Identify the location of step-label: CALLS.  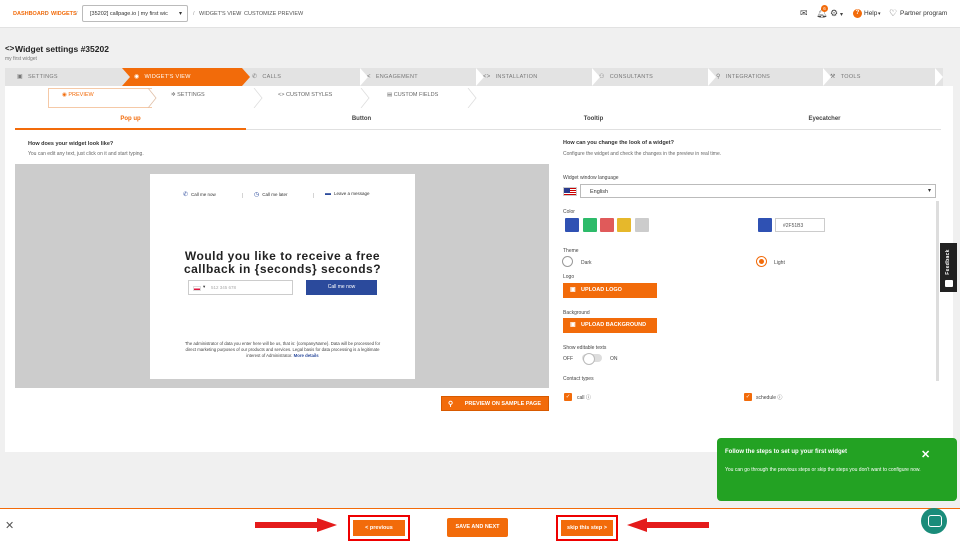
(272, 77).